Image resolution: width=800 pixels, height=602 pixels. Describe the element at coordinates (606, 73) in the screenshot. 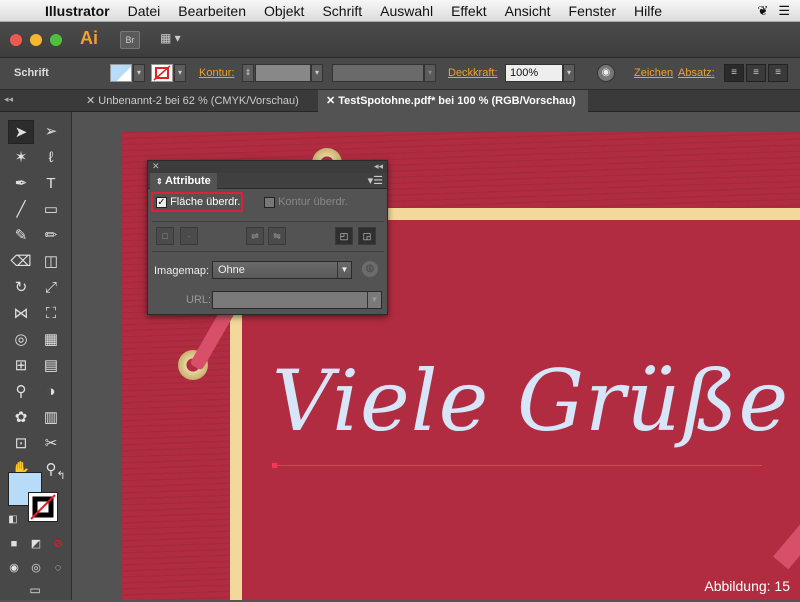

I see `recolor-icon: ◉` at that location.